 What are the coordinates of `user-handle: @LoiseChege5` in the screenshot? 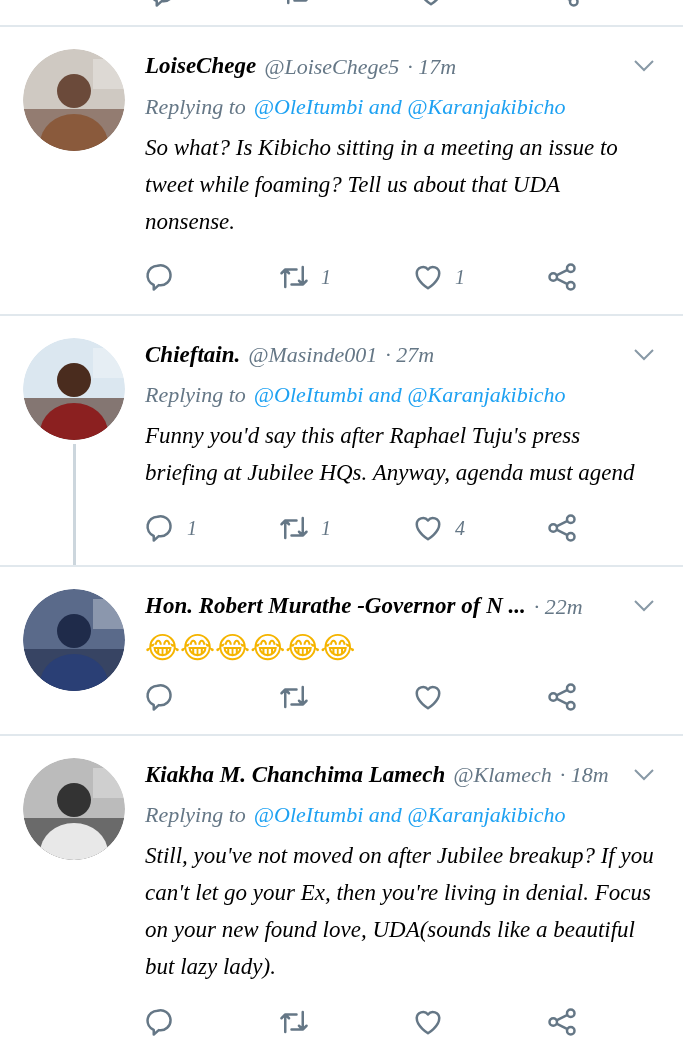 It's located at (332, 66).